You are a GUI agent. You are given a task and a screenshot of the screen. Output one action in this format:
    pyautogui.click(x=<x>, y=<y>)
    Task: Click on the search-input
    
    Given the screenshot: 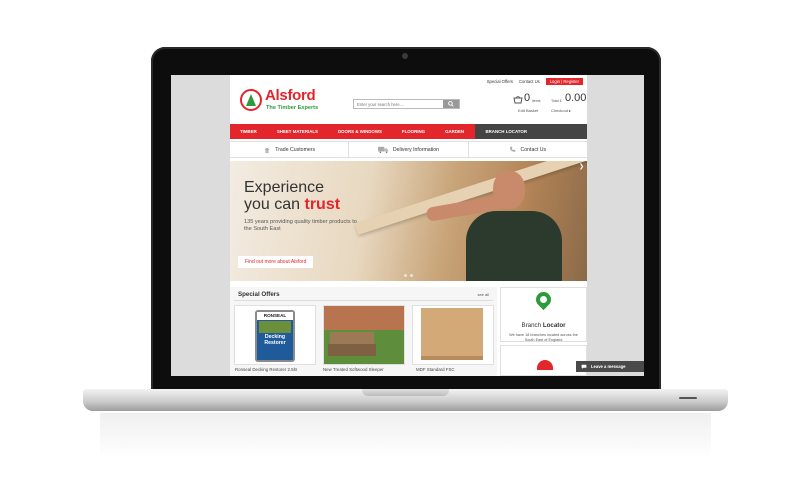 What is the action you would take?
    pyautogui.click(x=401, y=104)
    